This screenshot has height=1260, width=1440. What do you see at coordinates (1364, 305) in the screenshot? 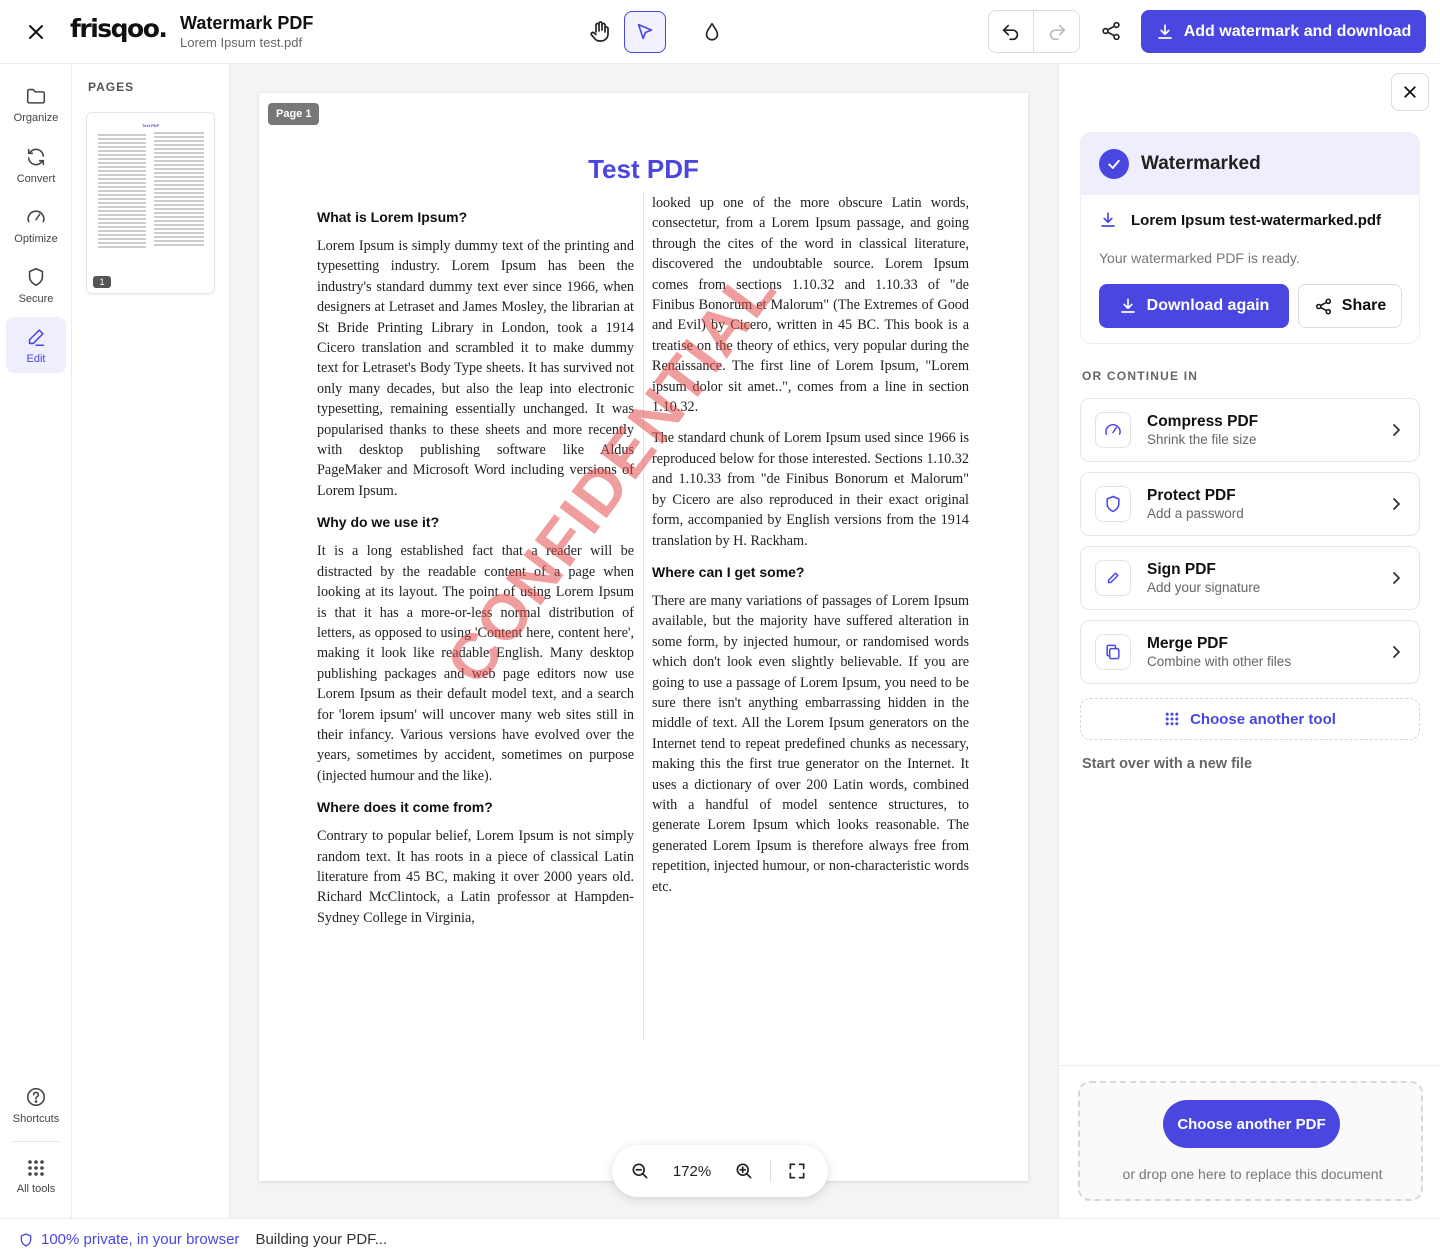
I see `share-label: Share` at bounding box center [1364, 305].